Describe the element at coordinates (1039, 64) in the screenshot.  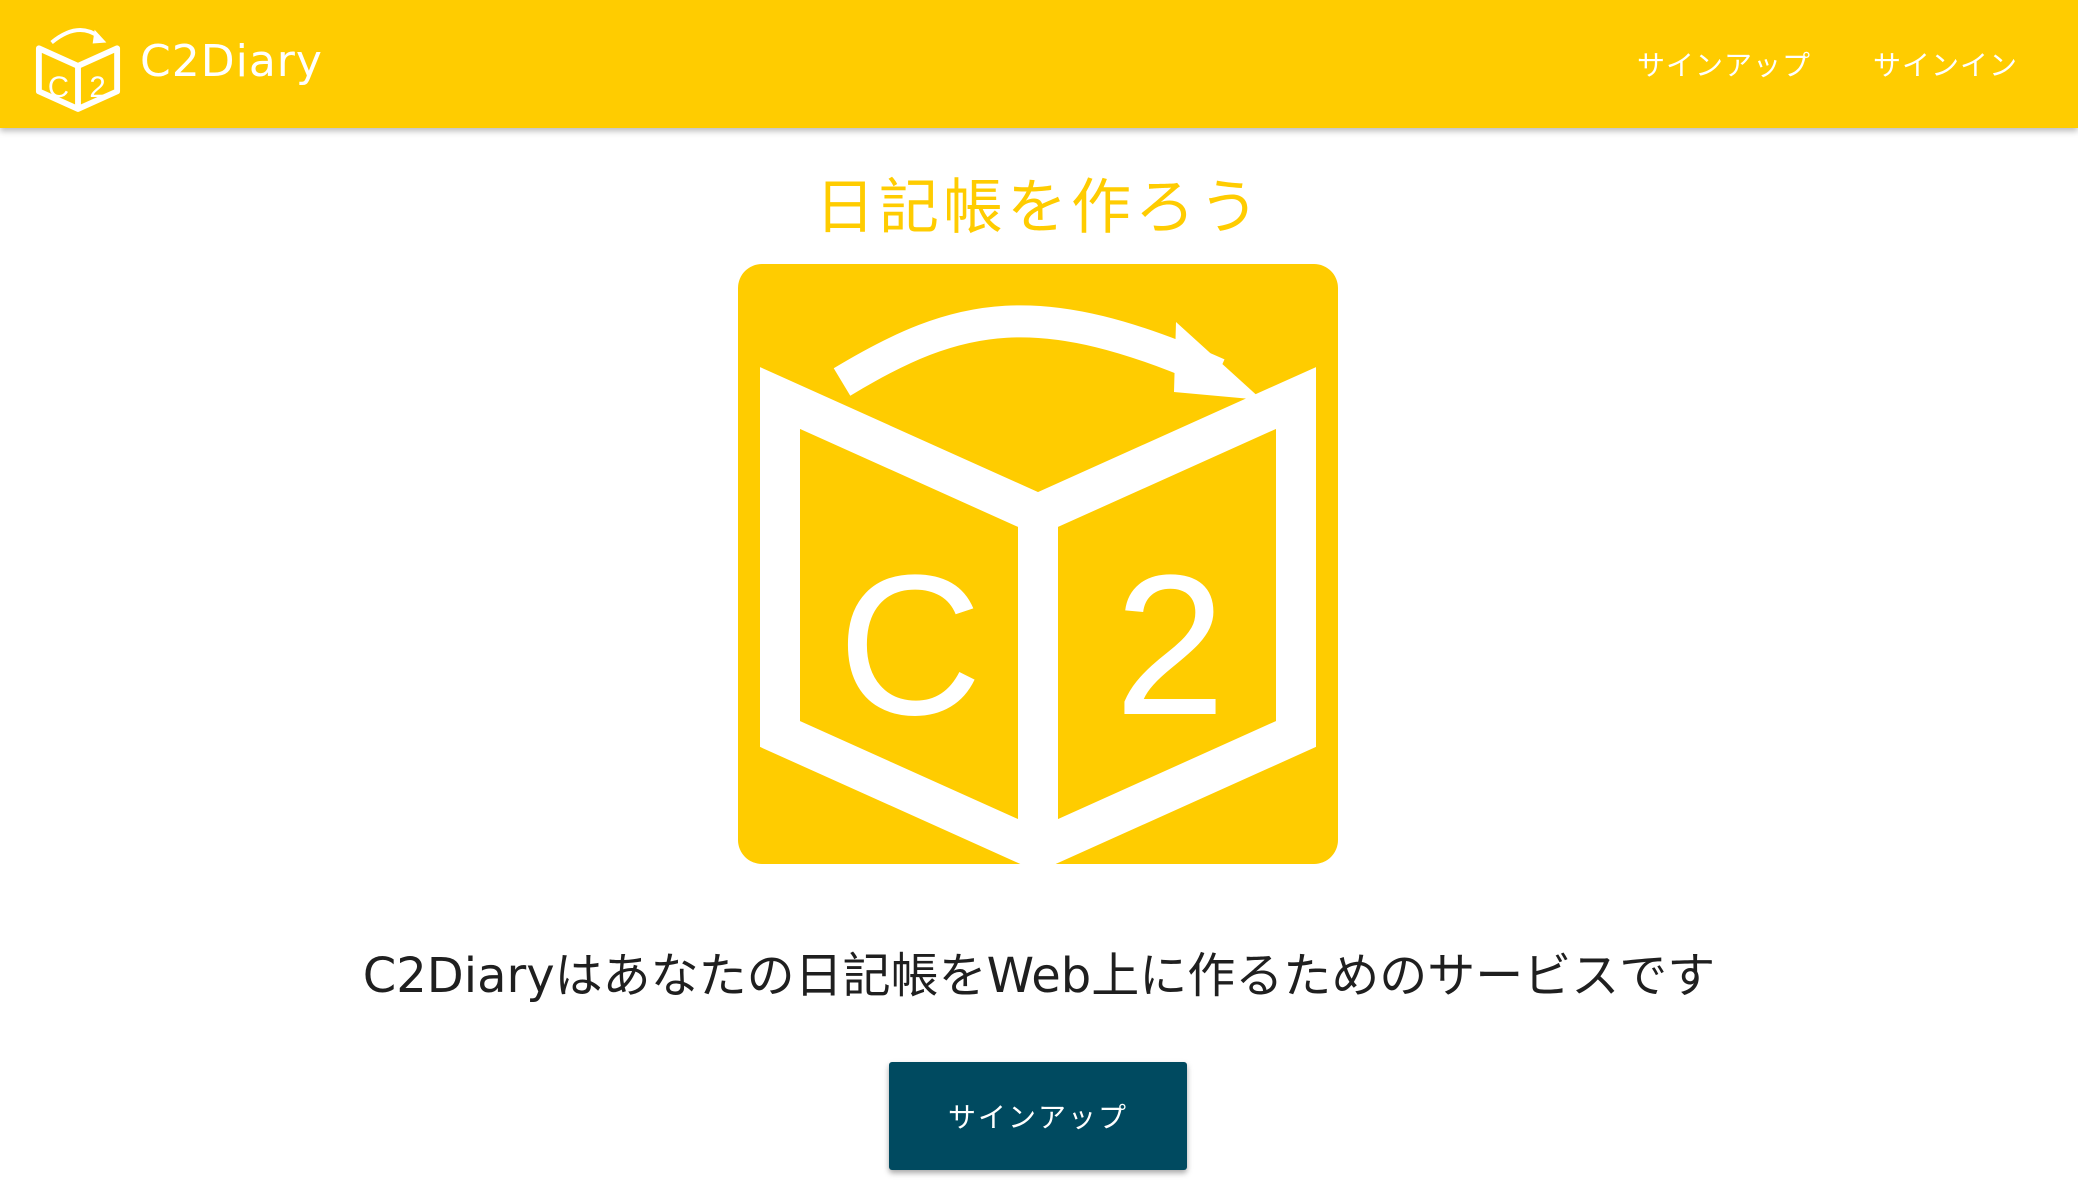
I see `top-navbar: C 2 C2Diary サインアップ サインイン` at that location.